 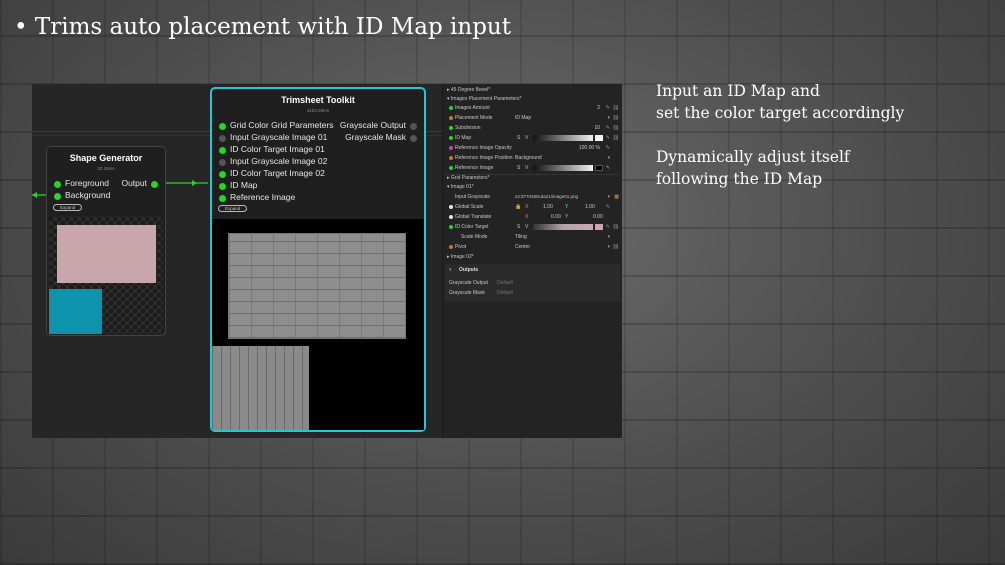 What do you see at coordinates (460, 187) in the screenshot?
I see `section-image01-label: ▾ Image 01*` at bounding box center [460, 187].